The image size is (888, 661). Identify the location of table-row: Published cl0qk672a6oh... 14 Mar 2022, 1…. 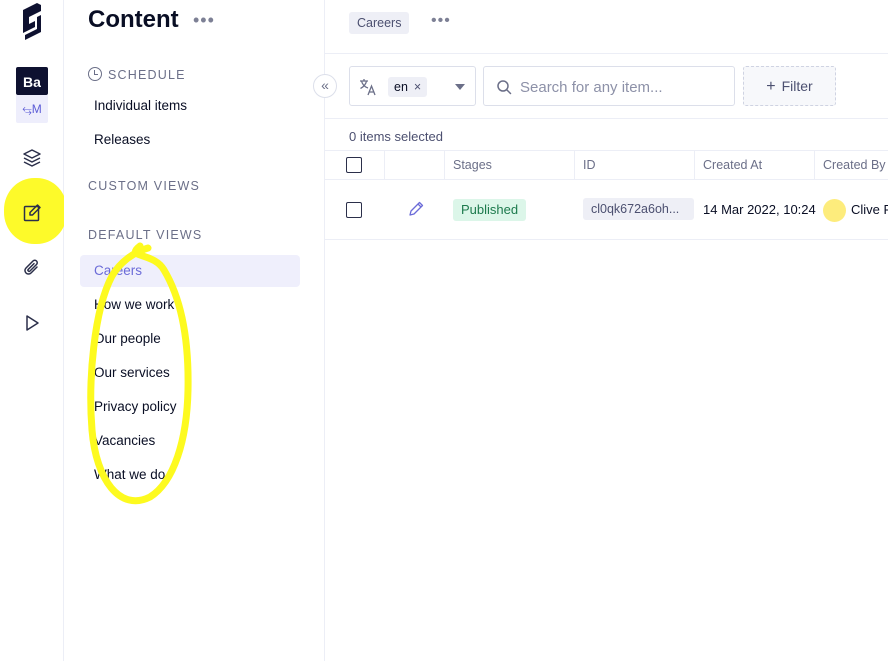
(606, 210).